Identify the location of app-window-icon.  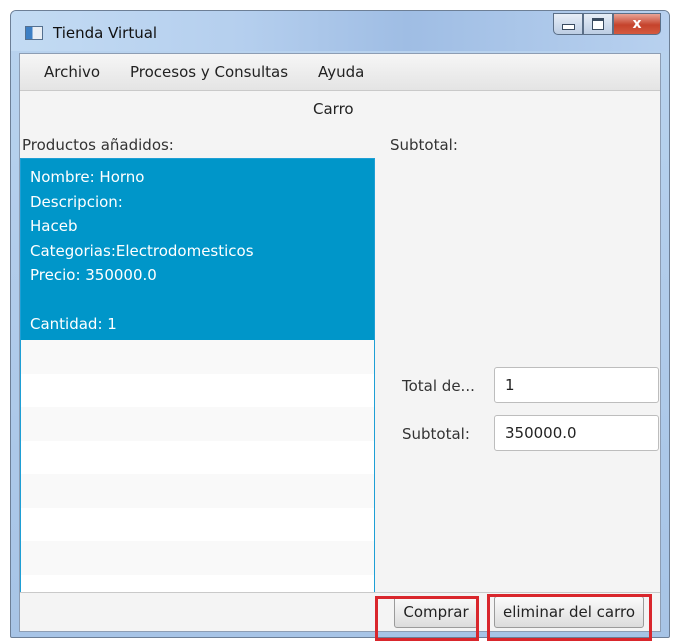
(34, 33).